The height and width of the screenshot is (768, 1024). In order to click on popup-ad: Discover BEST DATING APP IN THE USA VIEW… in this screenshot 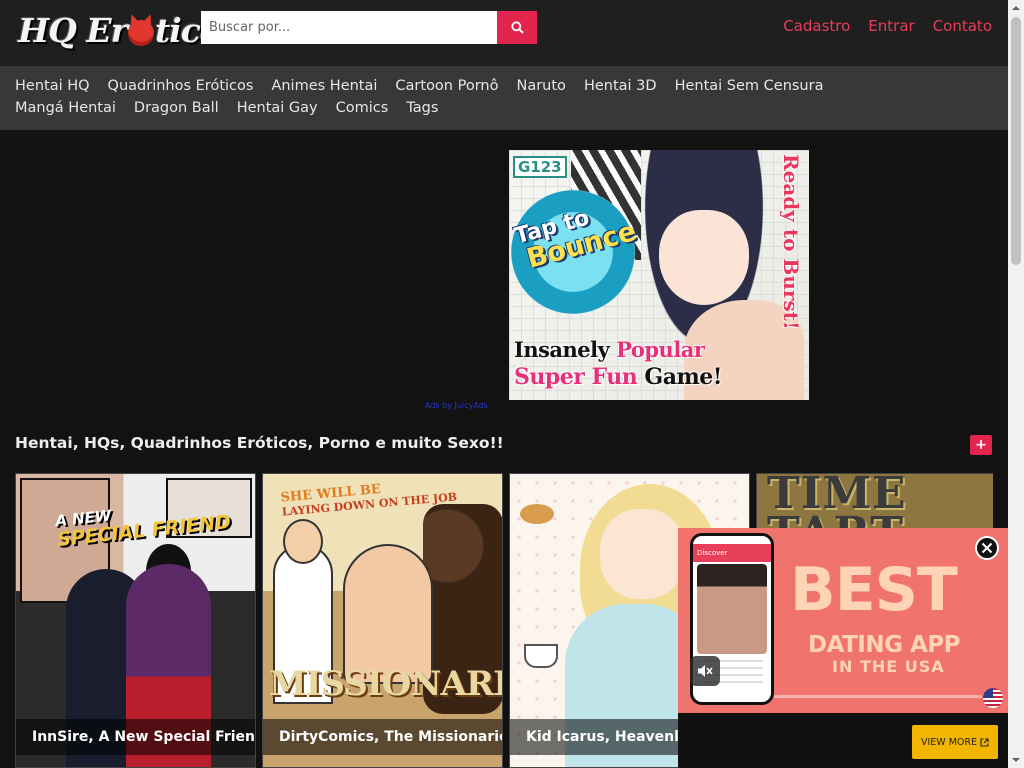, I will do `click(843, 648)`.